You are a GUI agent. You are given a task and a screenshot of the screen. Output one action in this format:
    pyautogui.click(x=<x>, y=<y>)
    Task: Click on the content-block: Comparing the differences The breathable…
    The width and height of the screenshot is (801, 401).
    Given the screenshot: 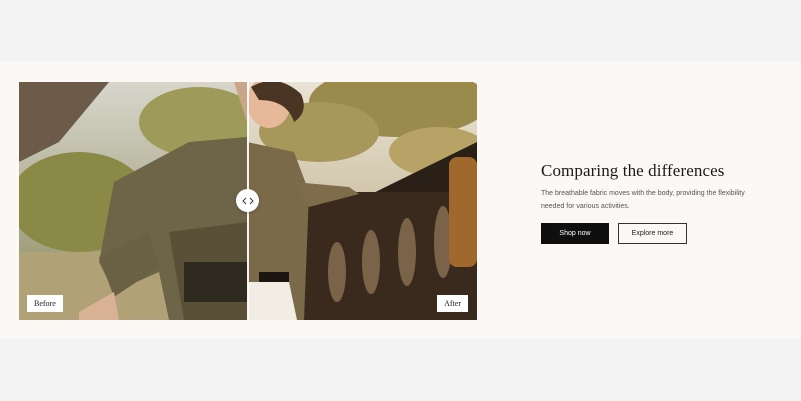 What is the action you would take?
    pyautogui.click(x=651, y=202)
    